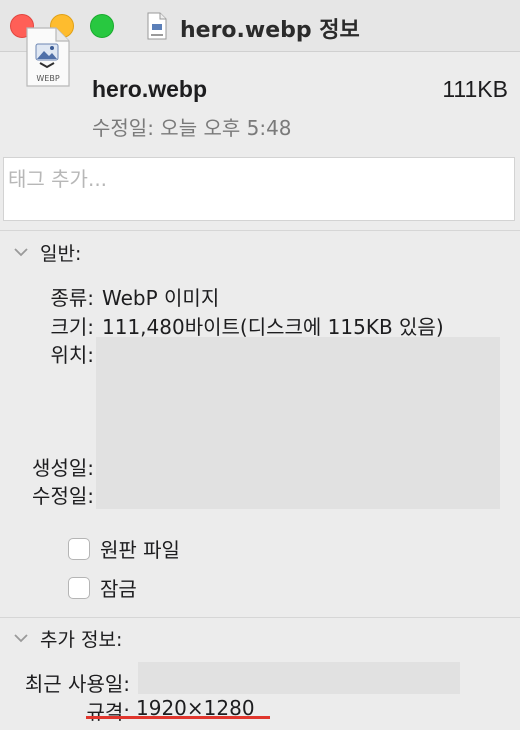  I want to click on locked-checkbox-row: 잠금, so click(102, 587).